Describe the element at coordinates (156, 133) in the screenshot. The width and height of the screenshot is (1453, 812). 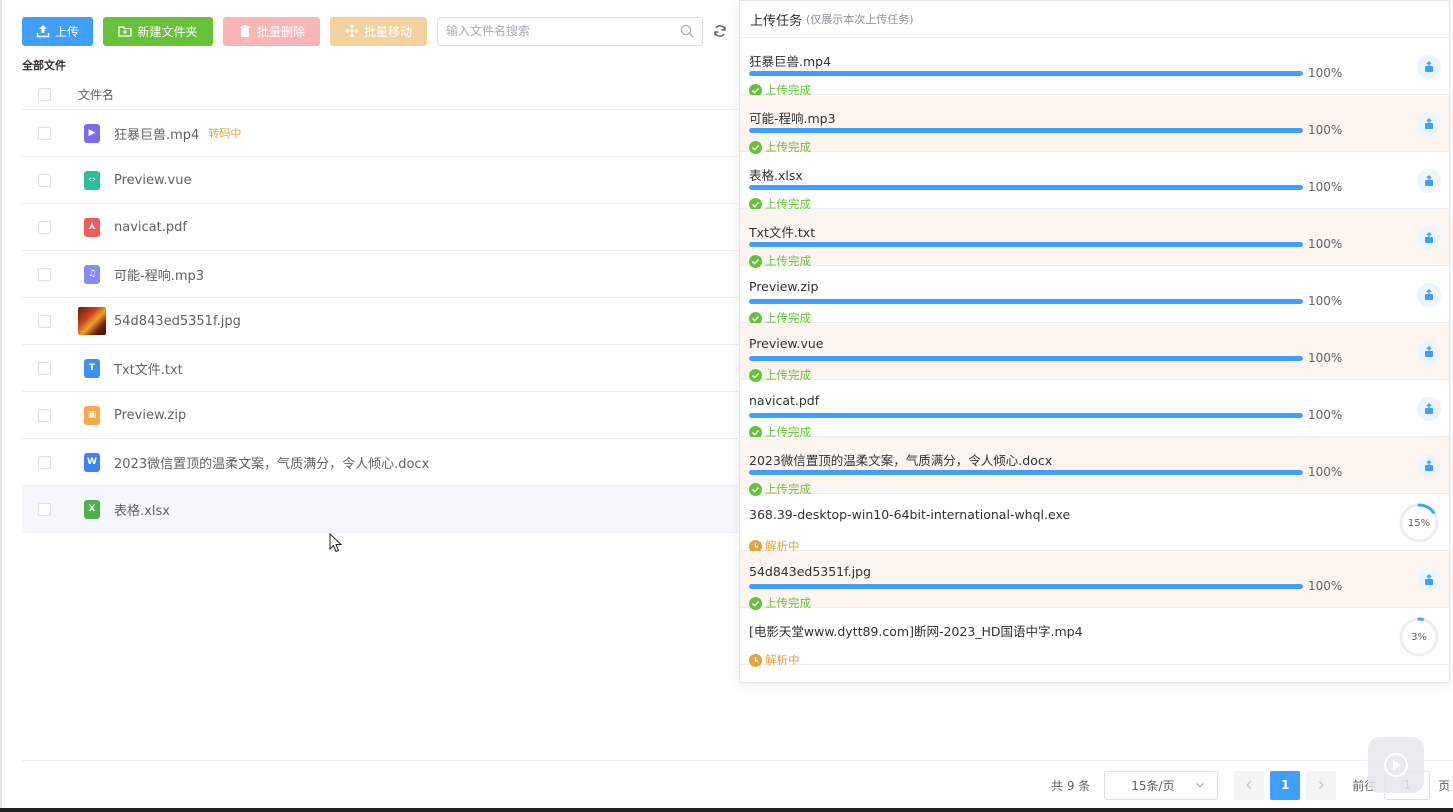
I see `file-name: 狂暴巨兽.mp4` at that location.